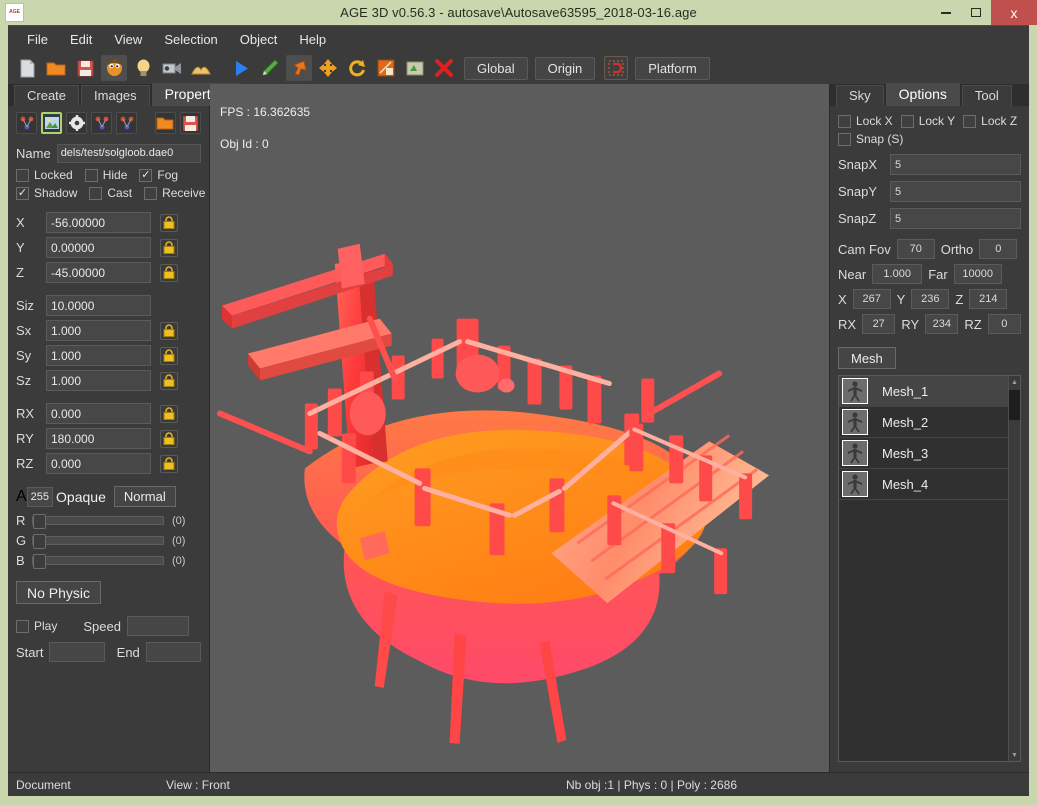  Describe the element at coordinates (496, 68) in the screenshot. I see `global-button: Global` at that location.